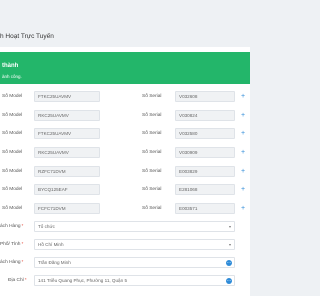 The image size is (320, 296). What do you see at coordinates (205, 133) in the screenshot?
I see `serial-input: V032580` at bounding box center [205, 133].